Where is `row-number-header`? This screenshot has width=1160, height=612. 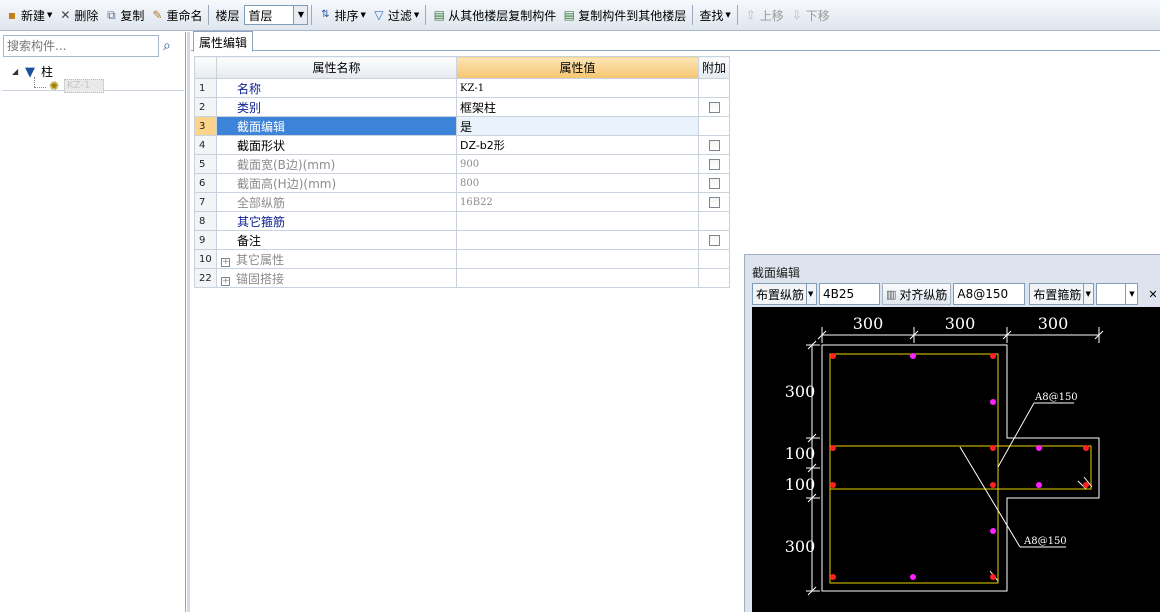 row-number-header is located at coordinates (205, 67).